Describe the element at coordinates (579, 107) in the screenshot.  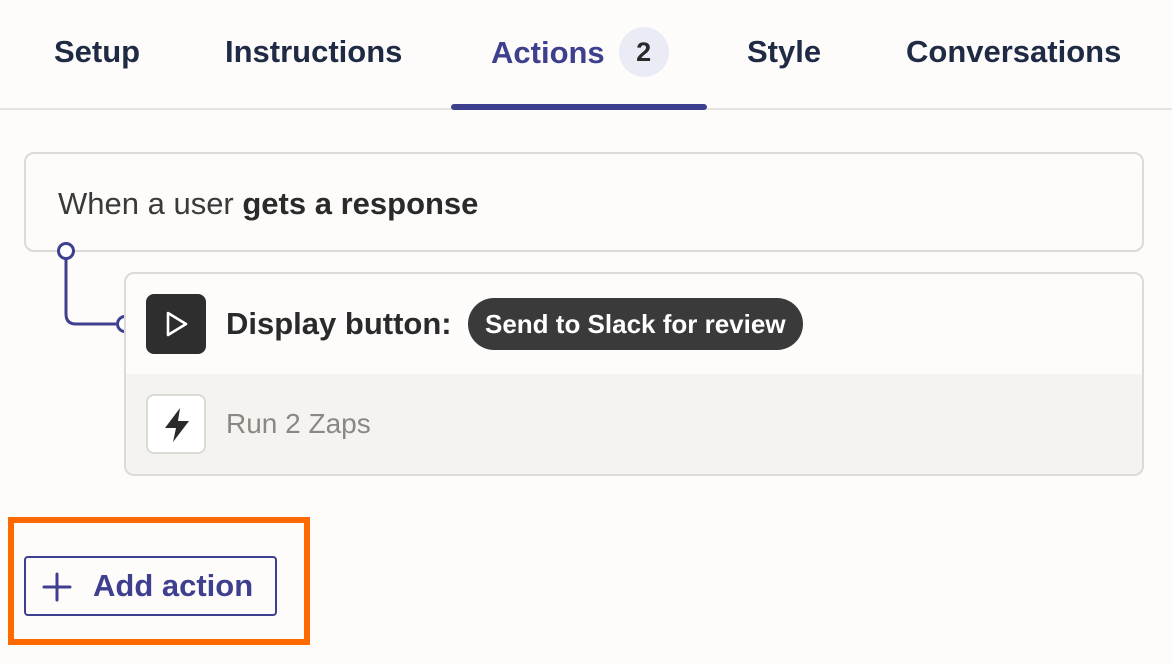
I see `active-tab-indicator` at that location.